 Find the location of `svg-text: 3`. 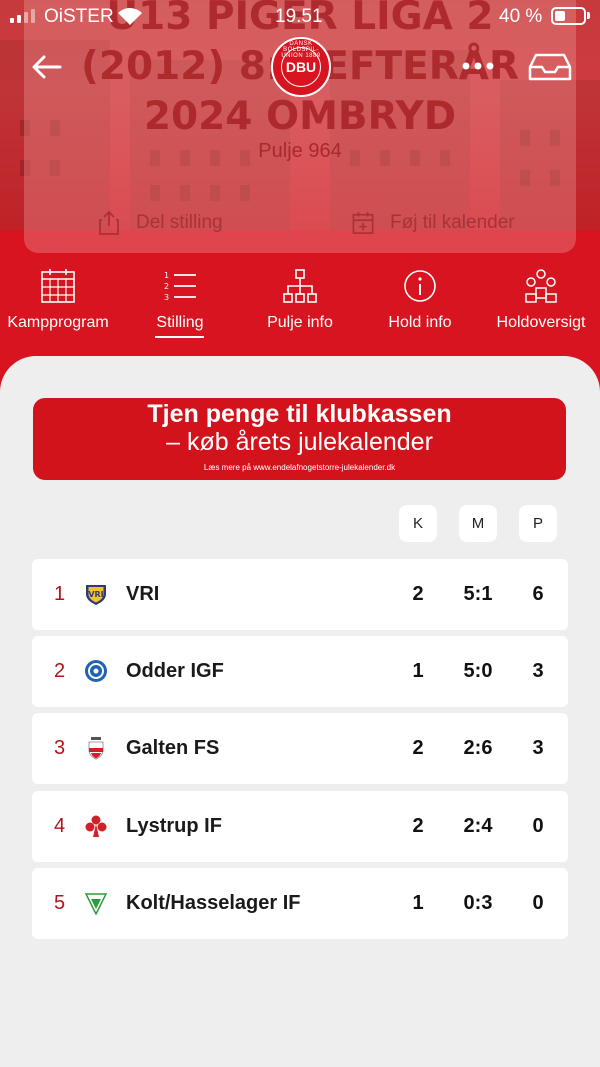

svg-text: 3 is located at coordinates (166, 297).